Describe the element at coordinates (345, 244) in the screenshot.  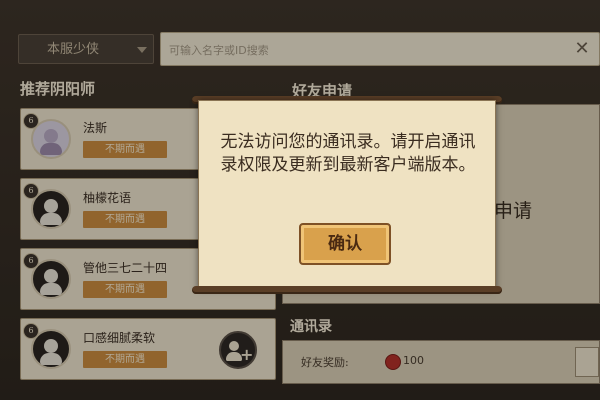
I see `confirm-button: 确认` at that location.